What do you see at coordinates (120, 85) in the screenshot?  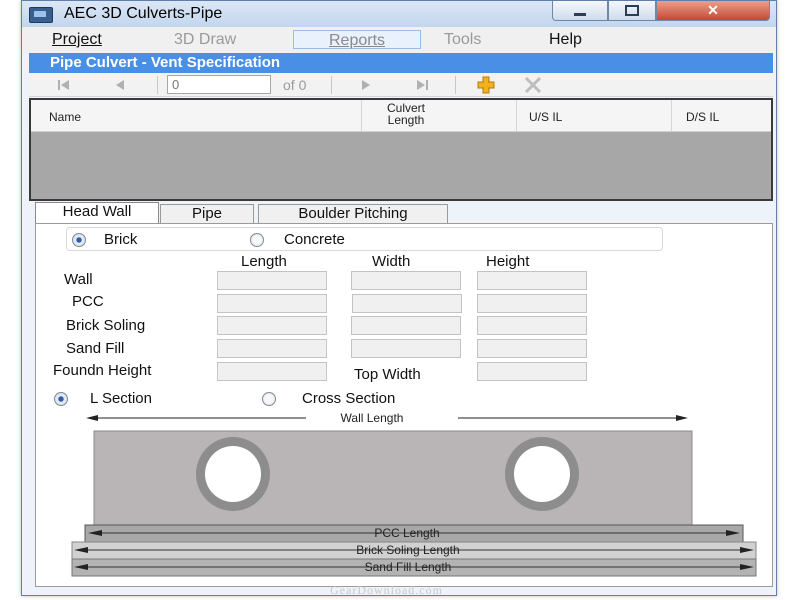 I see `move-previous-icon` at bounding box center [120, 85].